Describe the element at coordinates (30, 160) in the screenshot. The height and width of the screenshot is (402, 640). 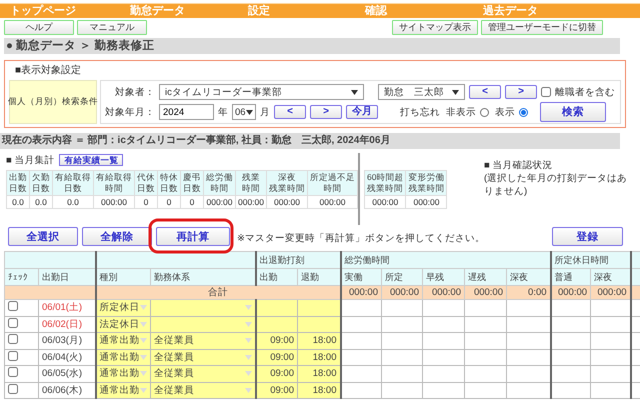
I see `section-title: ■ 当月集計` at that location.